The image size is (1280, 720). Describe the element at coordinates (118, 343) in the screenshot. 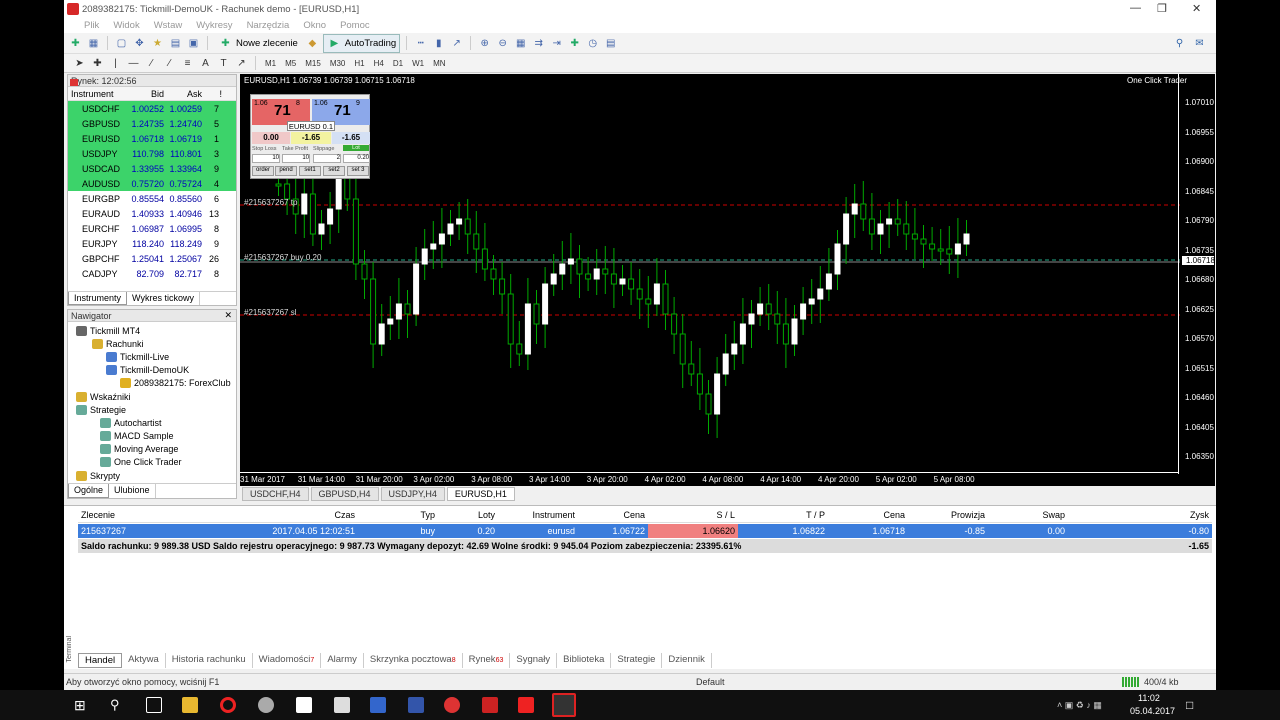

I see `nav-item-1: Rachunki` at that location.